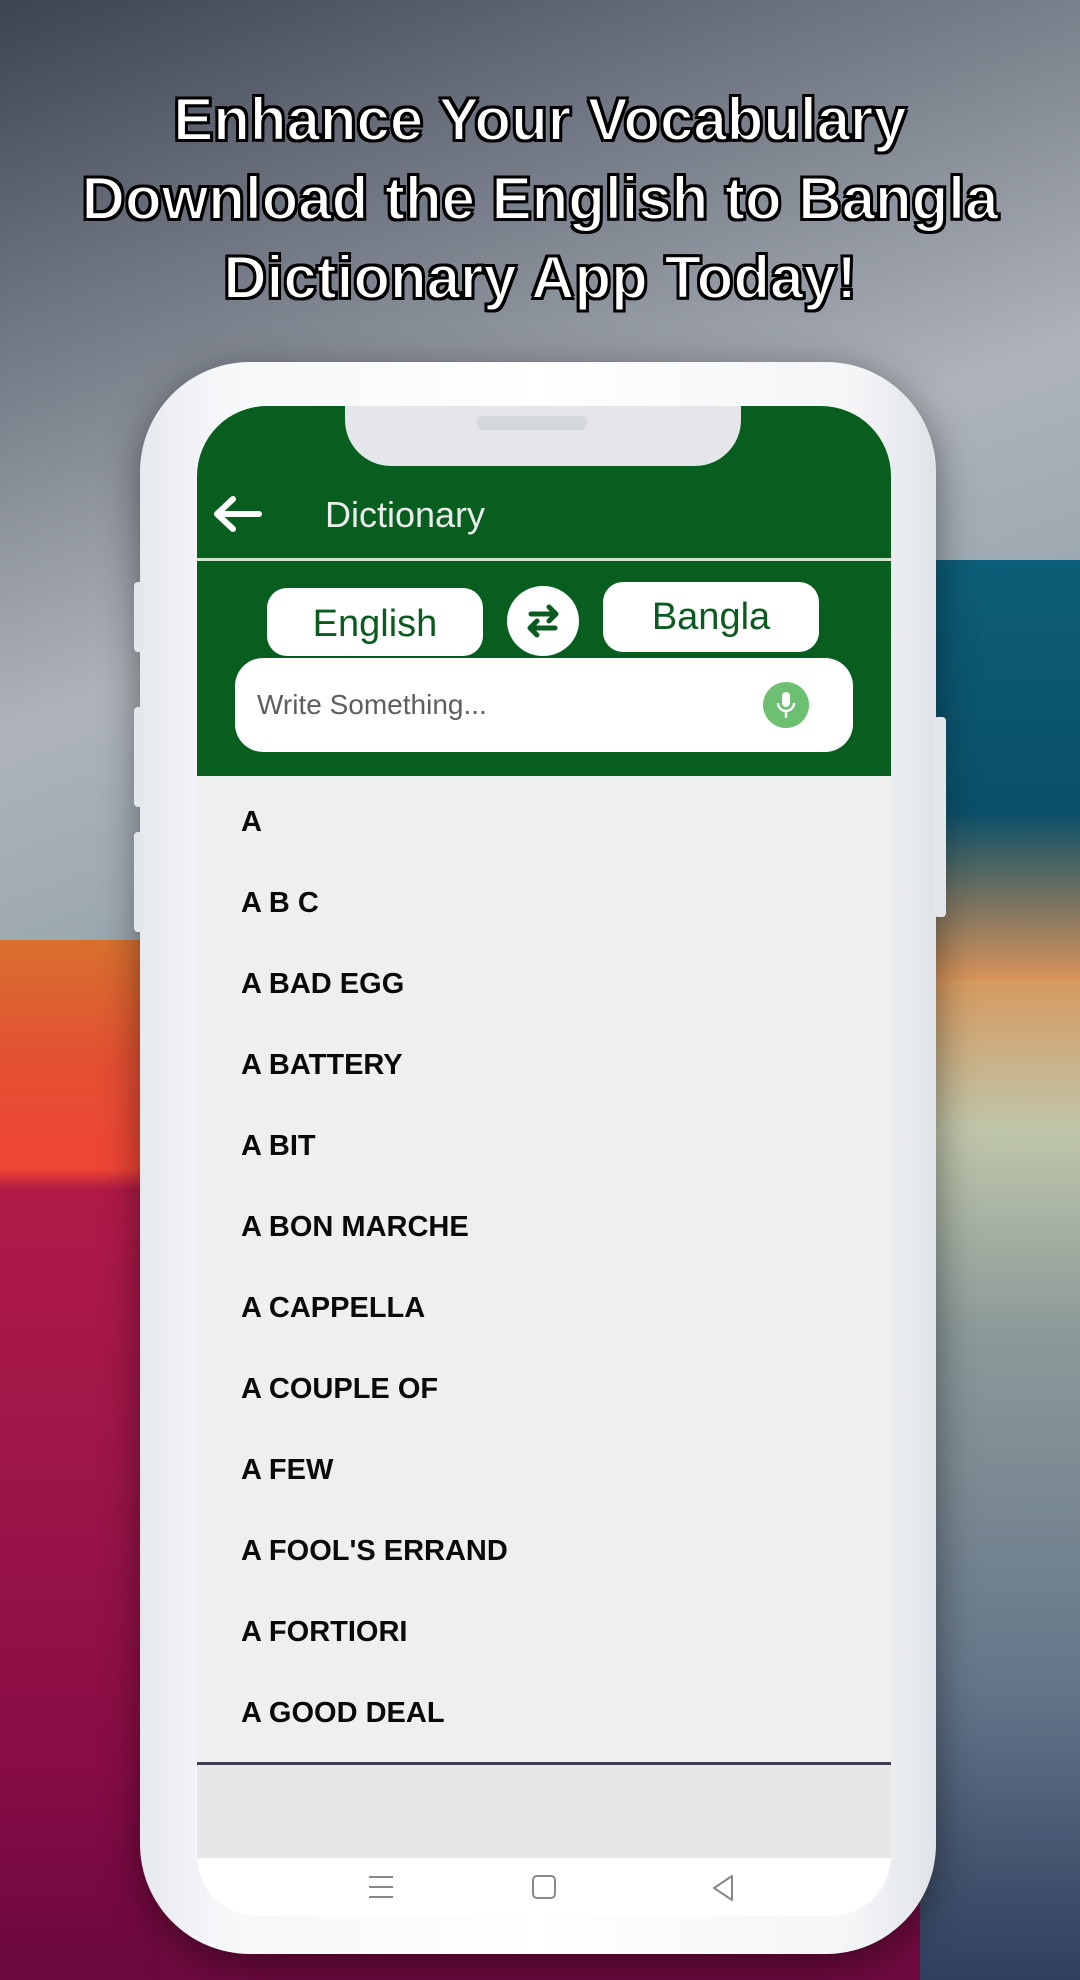  Describe the element at coordinates (544, 1389) in the screenshot. I see `list-item: A COUPLE OF` at that location.